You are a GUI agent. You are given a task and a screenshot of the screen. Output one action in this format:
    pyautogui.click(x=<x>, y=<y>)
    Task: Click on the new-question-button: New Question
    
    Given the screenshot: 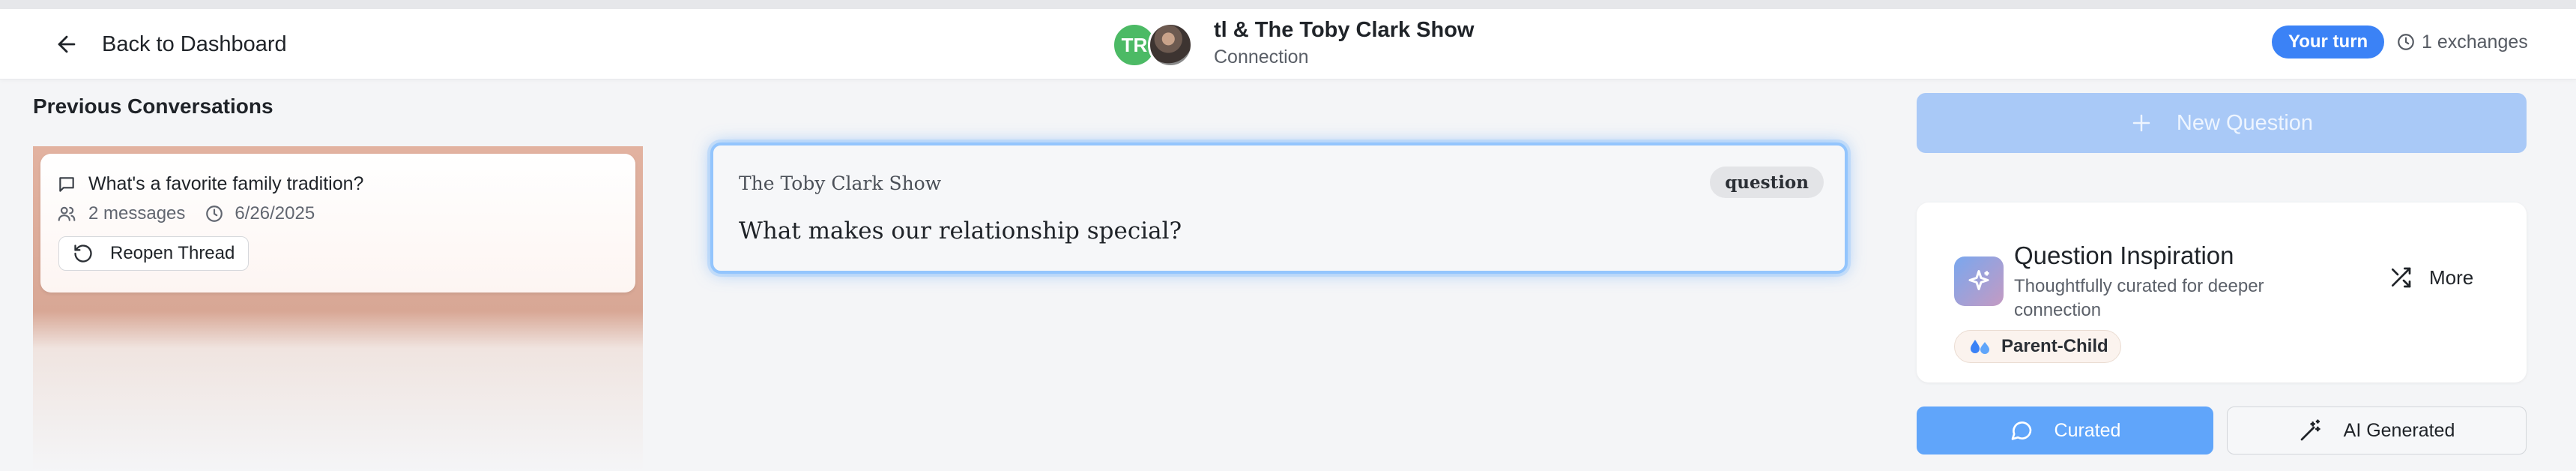 What is the action you would take?
    pyautogui.click(x=2222, y=123)
    